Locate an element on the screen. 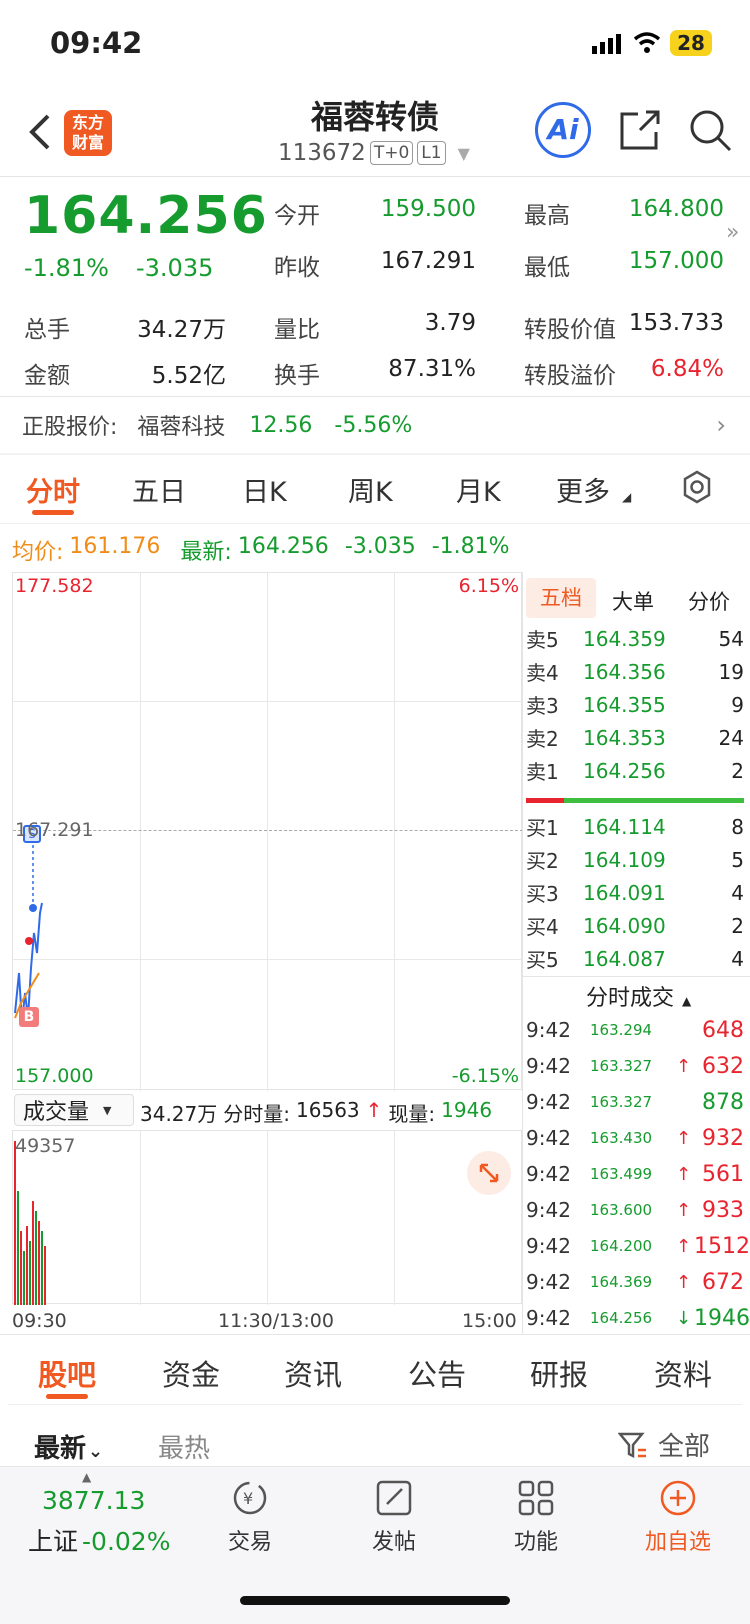 This screenshot has height=1624, width=750. trade-icon: ¥ is located at coordinates (250, 1498).